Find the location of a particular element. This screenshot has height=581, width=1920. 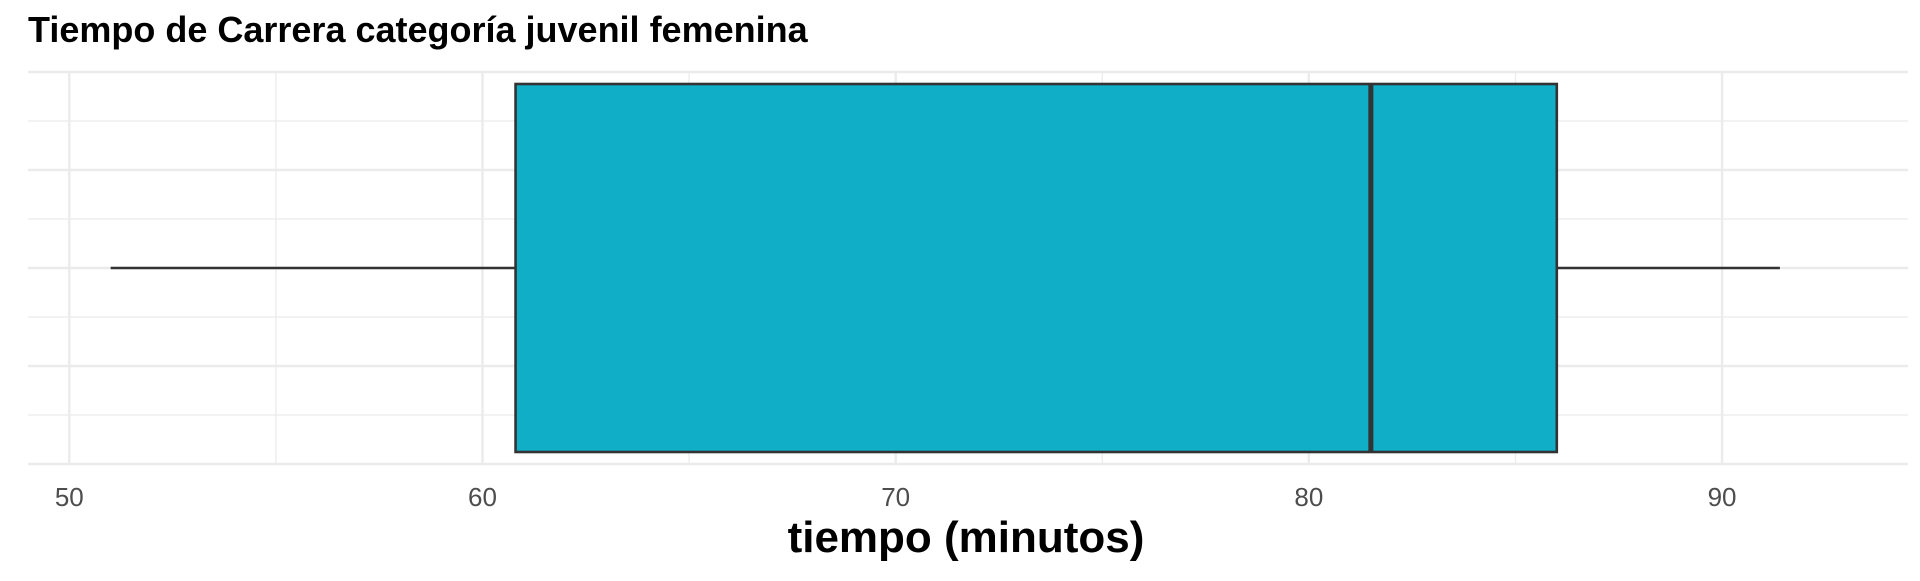

x-tick-label: 80 is located at coordinates (1308, 497).